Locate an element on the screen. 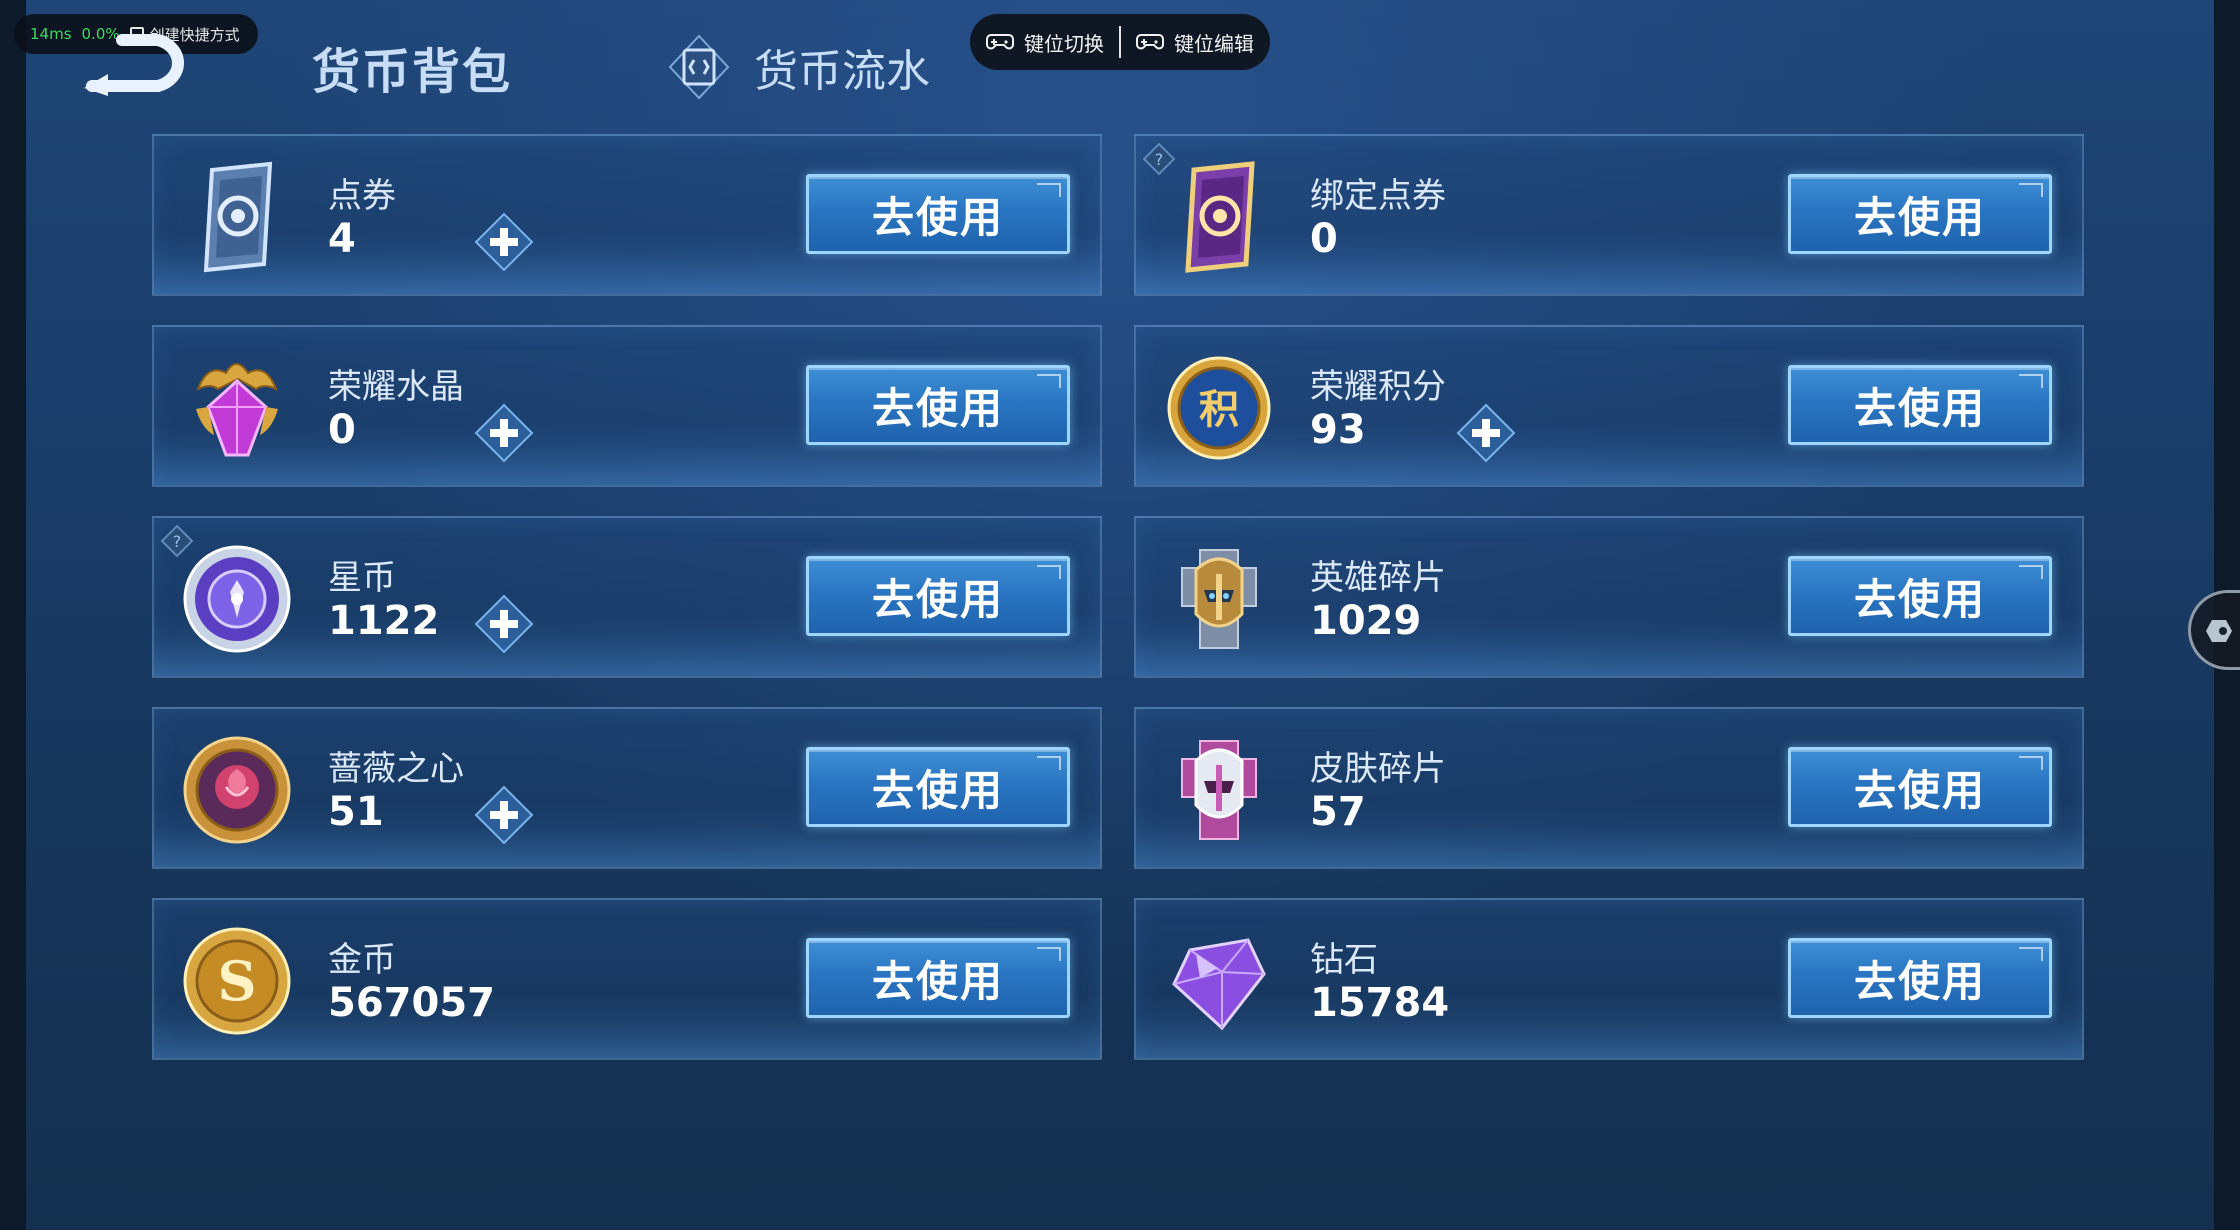  currency-name: 绑定点券 is located at coordinates (1378, 196).